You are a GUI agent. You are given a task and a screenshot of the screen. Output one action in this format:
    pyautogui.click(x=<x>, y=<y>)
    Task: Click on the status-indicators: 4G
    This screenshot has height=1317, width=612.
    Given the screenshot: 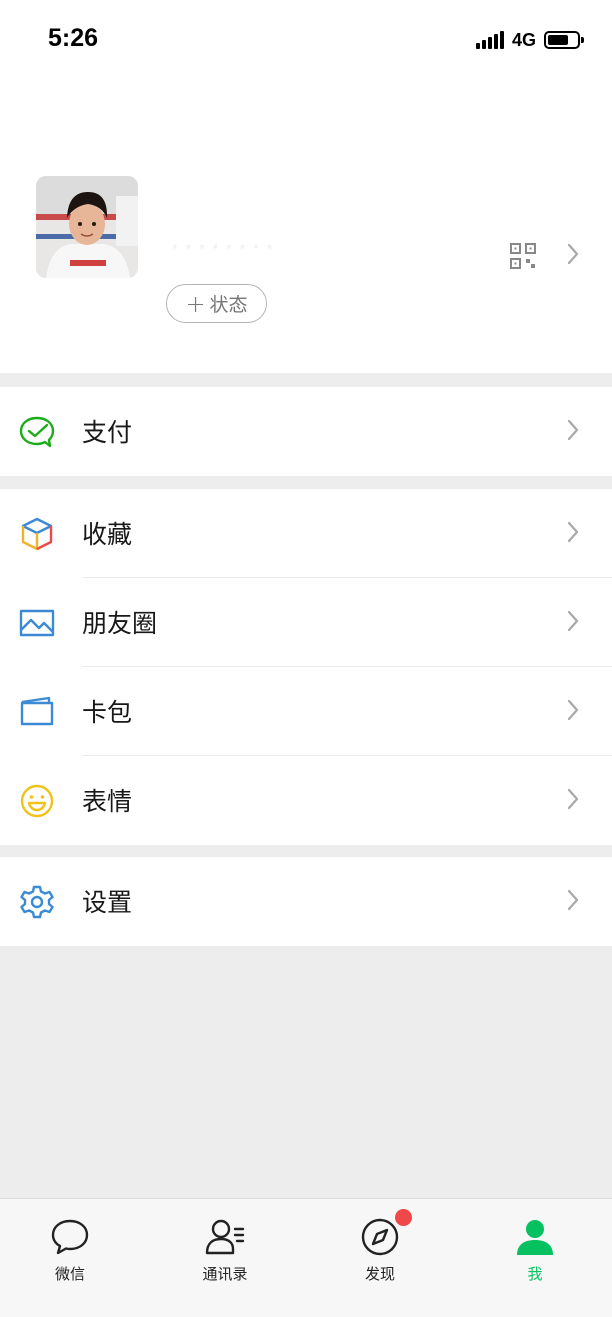 What is the action you would take?
    pyautogui.click(x=529, y=40)
    